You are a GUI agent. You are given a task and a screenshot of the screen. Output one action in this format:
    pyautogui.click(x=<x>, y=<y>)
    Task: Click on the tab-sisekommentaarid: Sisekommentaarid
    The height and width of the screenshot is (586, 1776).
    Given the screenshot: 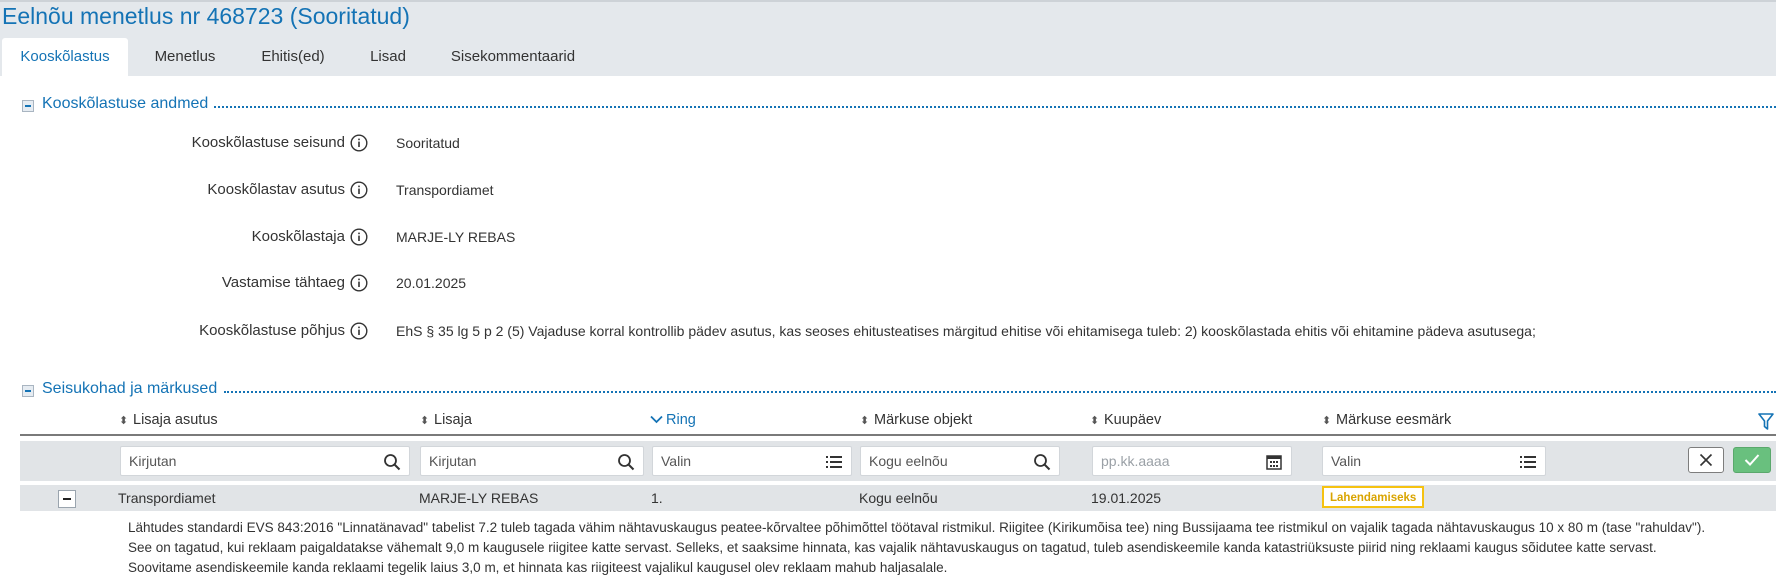 What is the action you would take?
    pyautogui.click(x=513, y=57)
    